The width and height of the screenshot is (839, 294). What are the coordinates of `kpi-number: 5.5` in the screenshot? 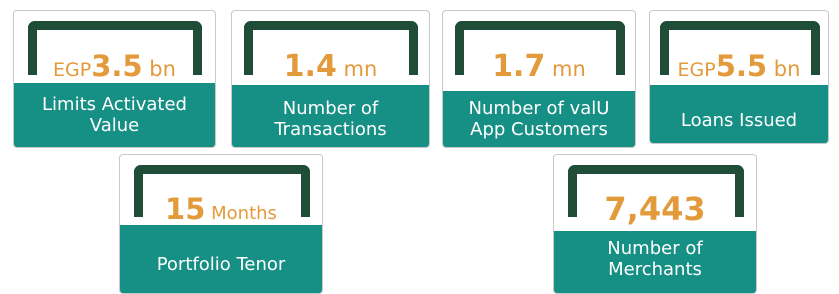 It's located at (741, 66).